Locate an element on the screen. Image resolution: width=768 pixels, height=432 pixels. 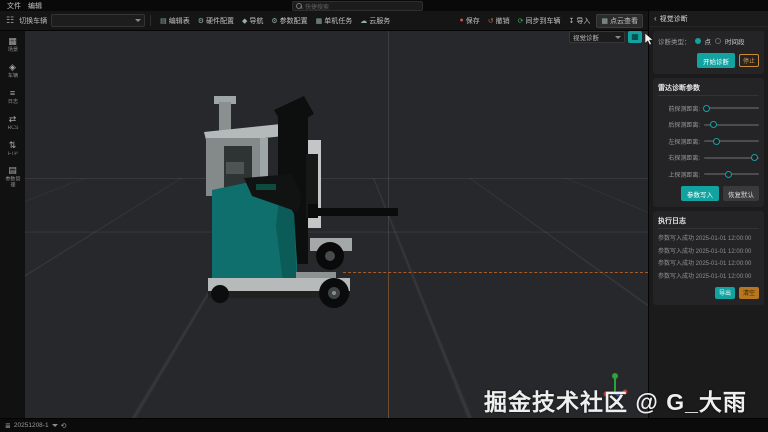
slider-label: 右探测距离: is located at coordinates (684, 159).